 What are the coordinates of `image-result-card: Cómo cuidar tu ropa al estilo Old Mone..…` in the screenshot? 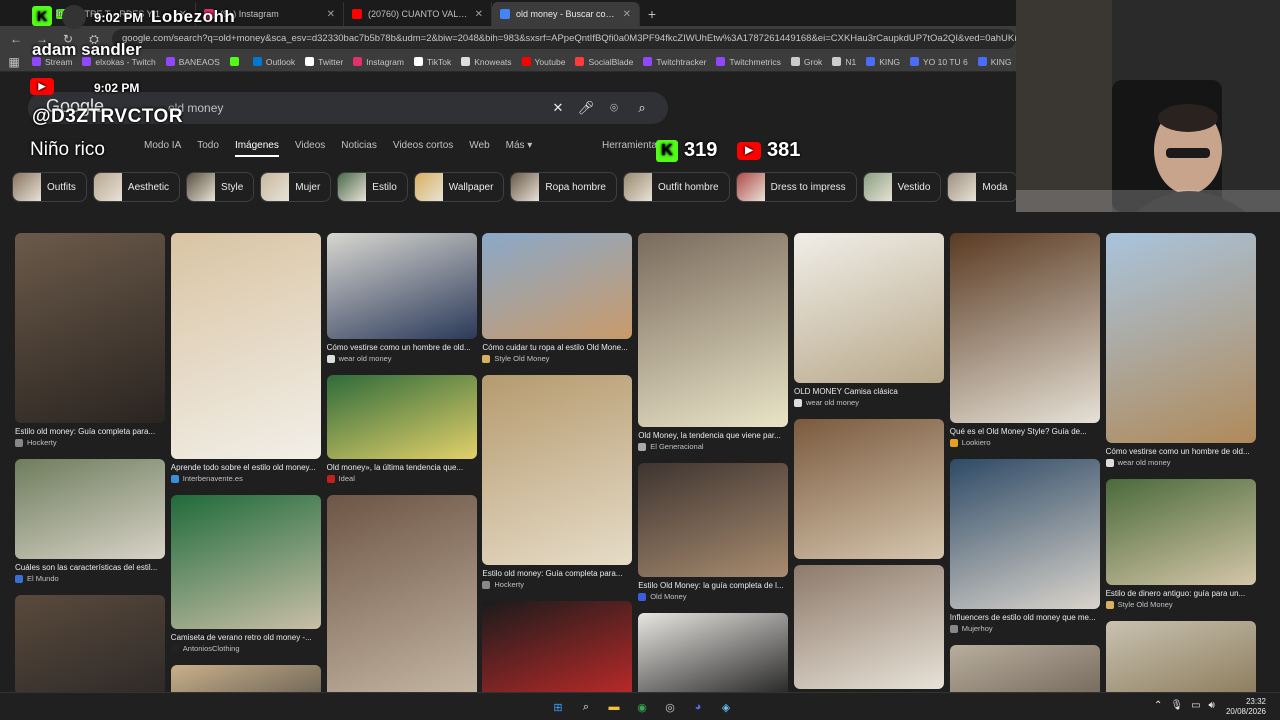 It's located at (557, 298).